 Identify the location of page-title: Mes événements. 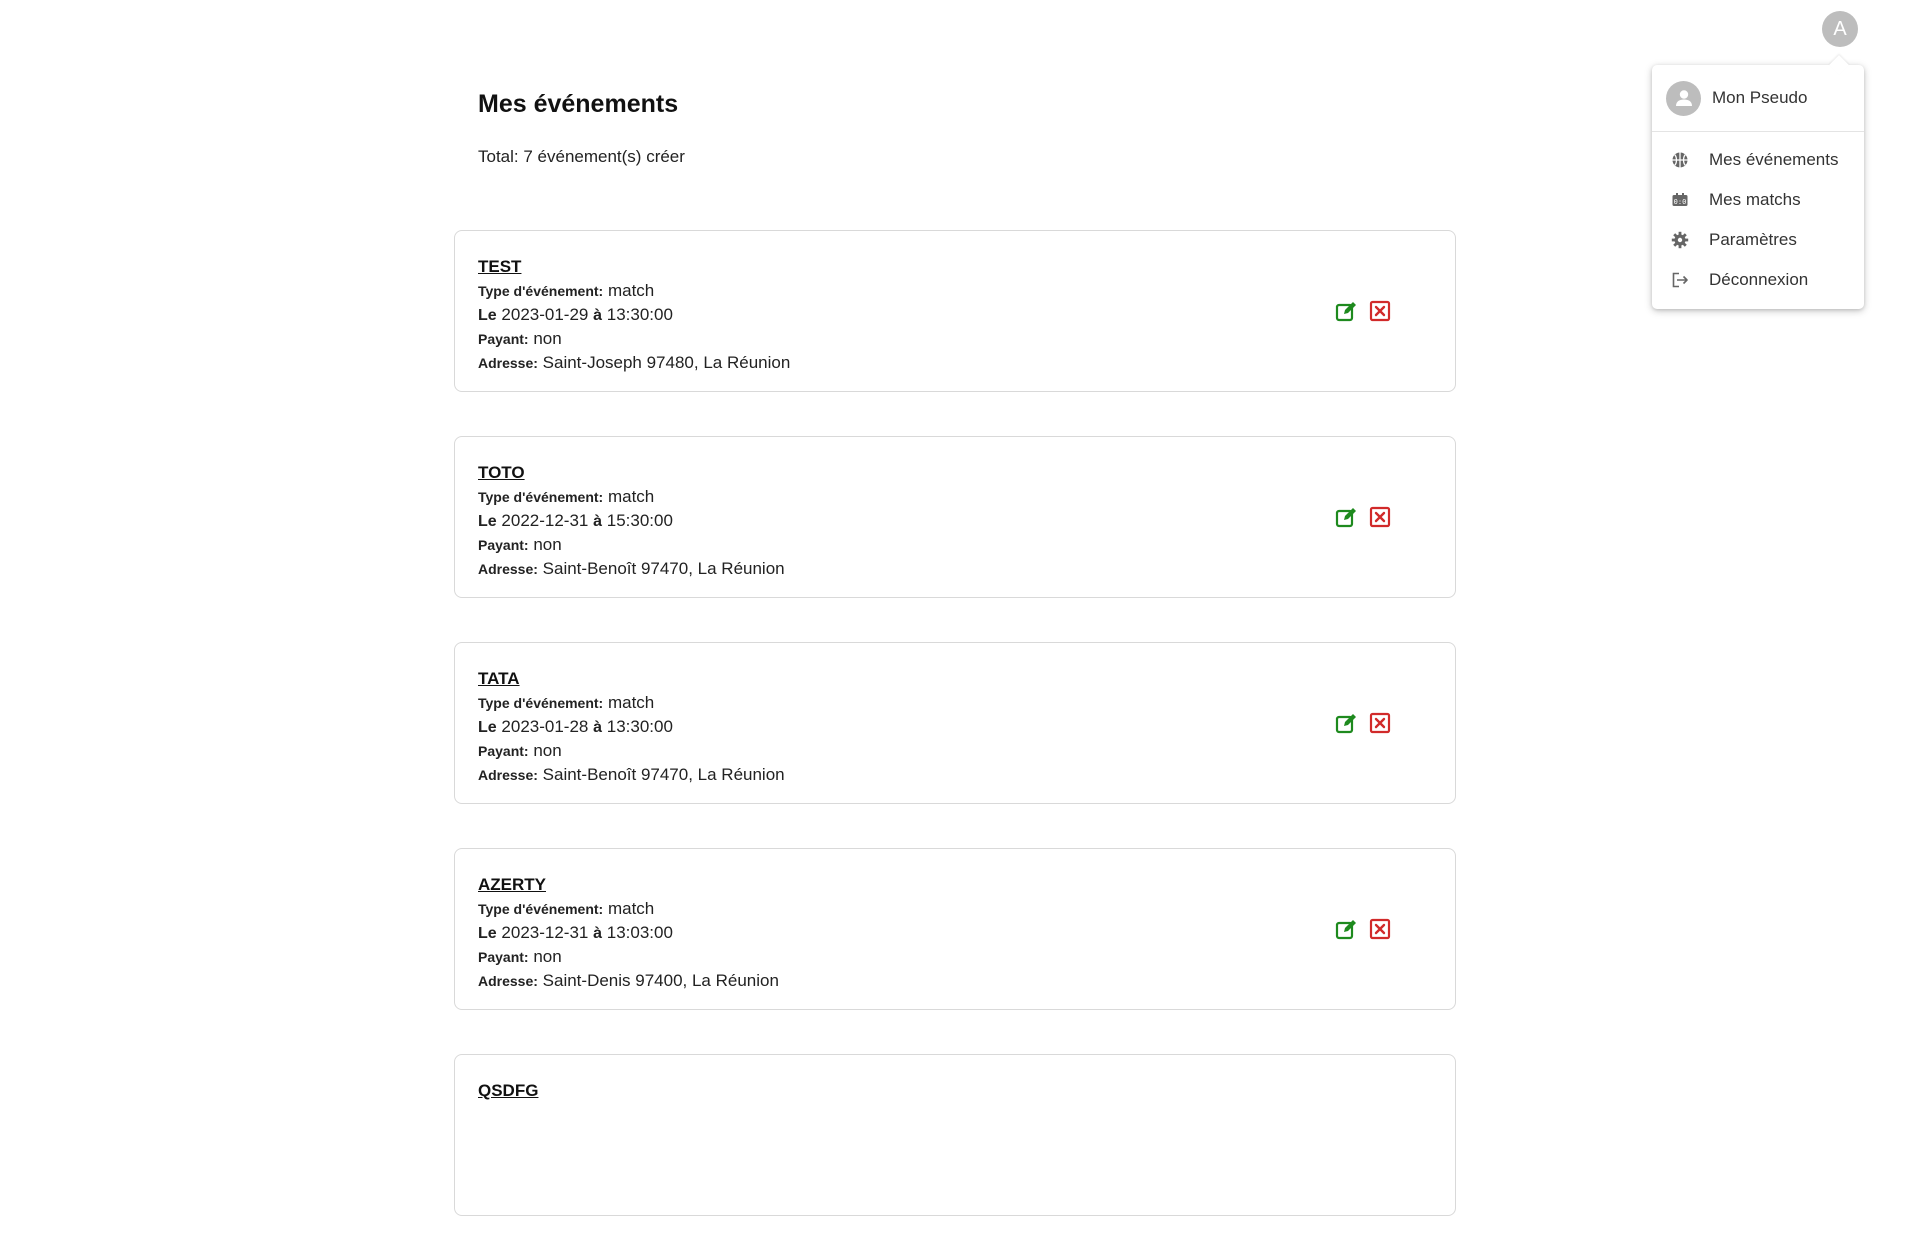
(578, 104).